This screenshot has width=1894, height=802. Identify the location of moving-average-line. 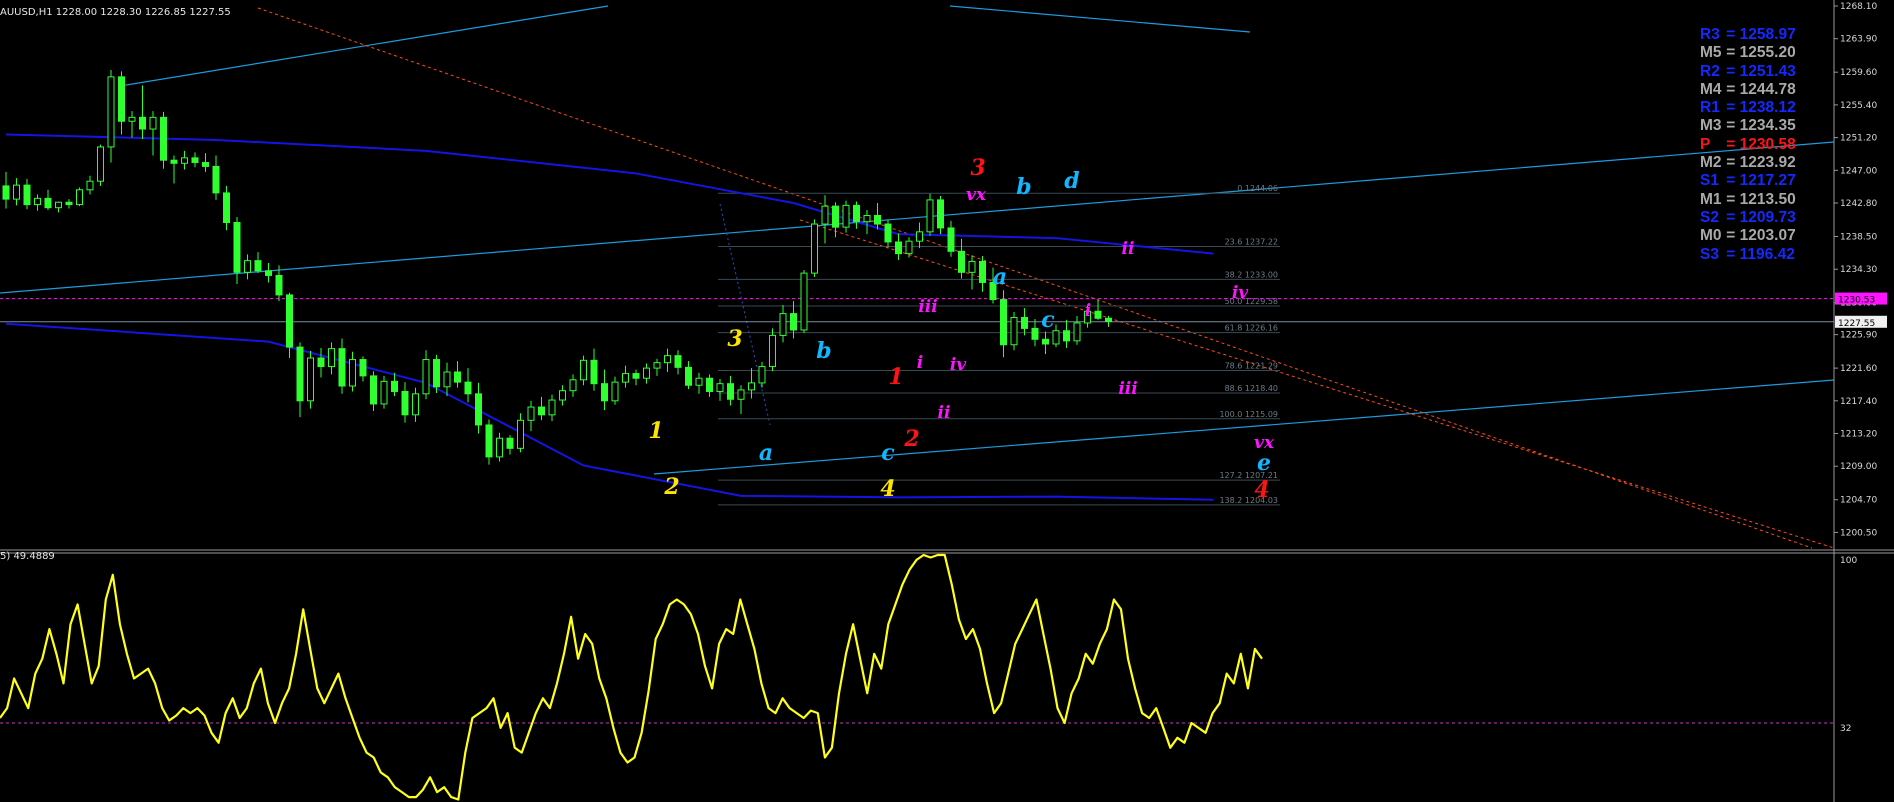
(609, 411).